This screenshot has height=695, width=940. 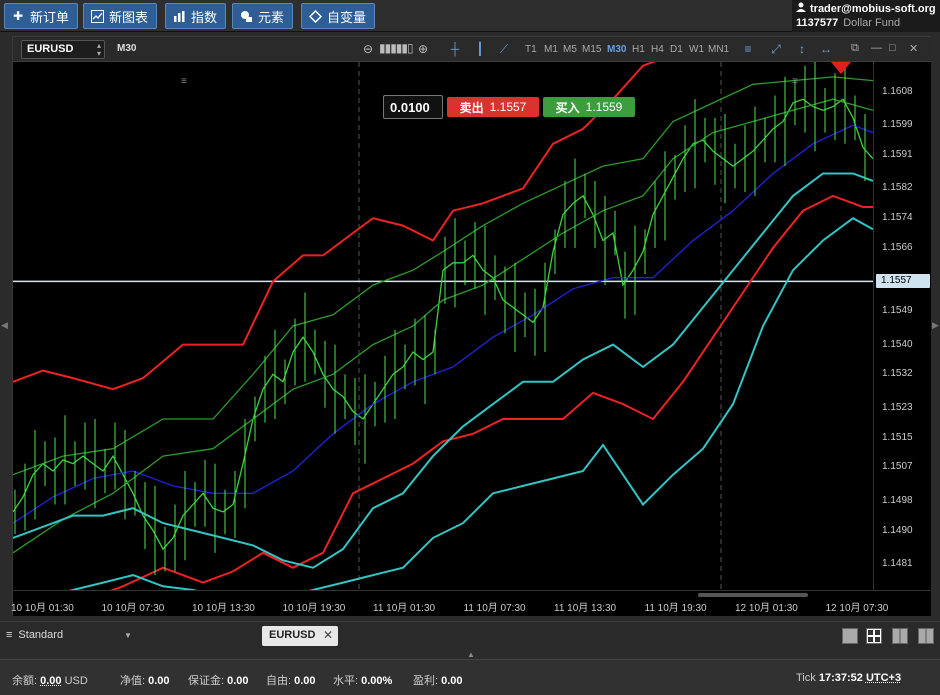 I want to click on tab-eurusd: EURUSD ✕, so click(x=300, y=636).